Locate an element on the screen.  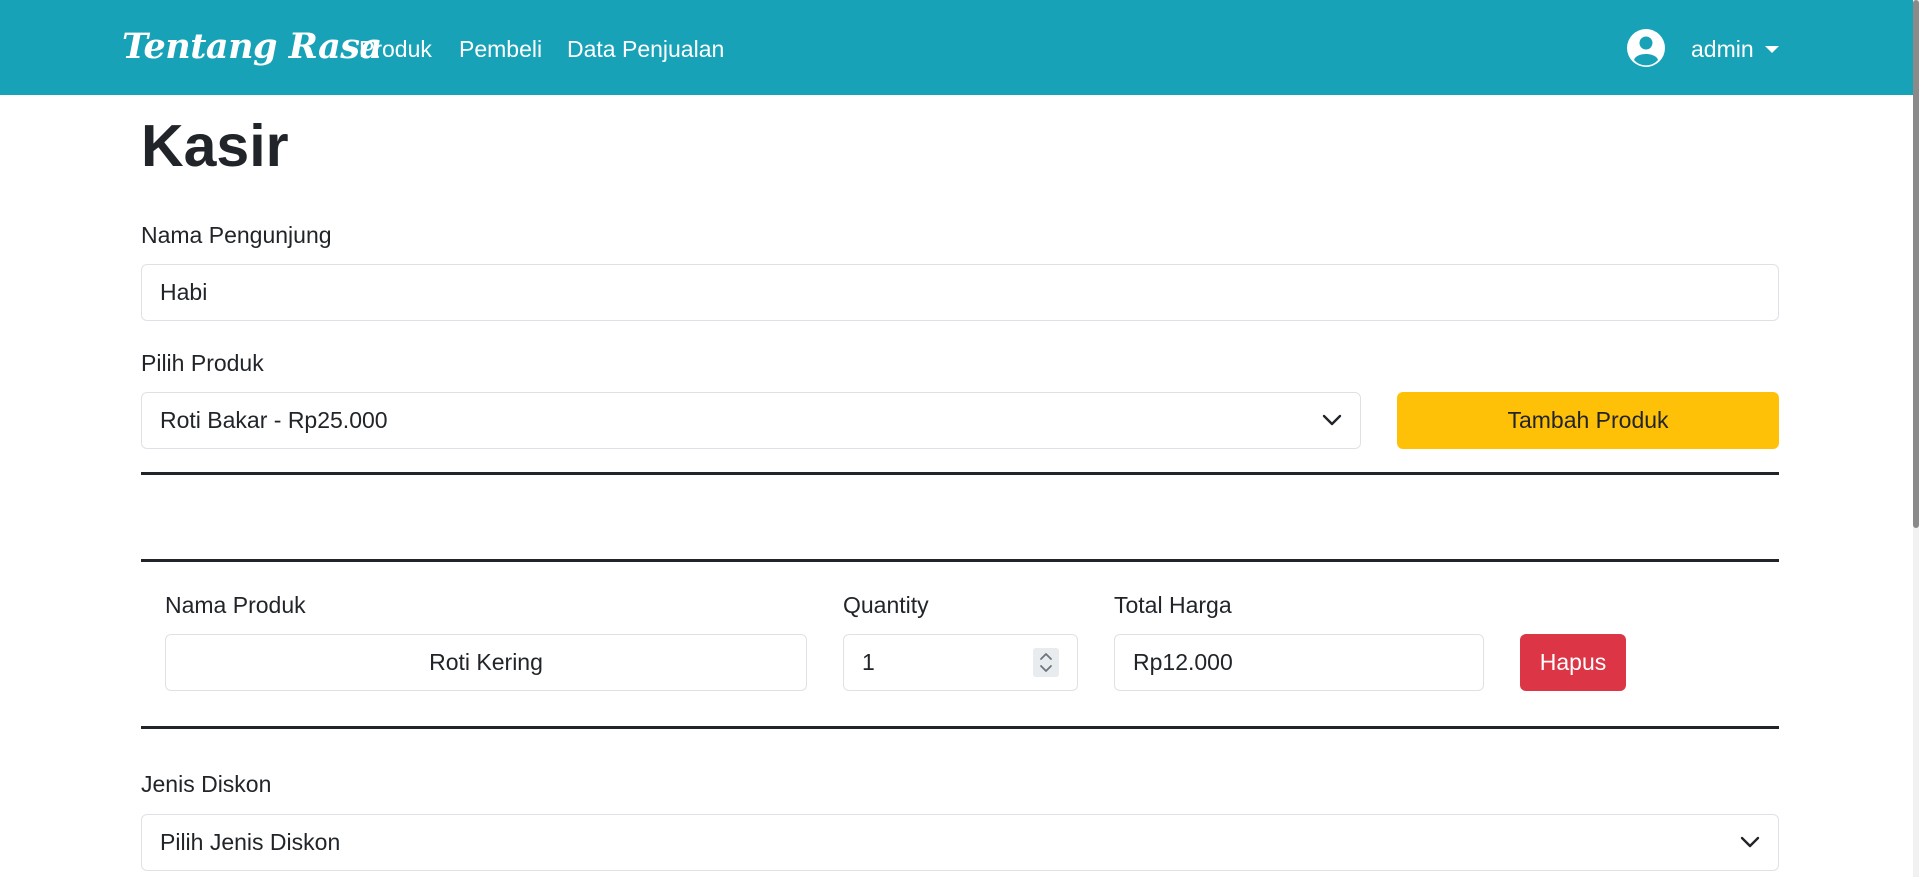
user-menu-toggle: admin is located at coordinates (1722, 49).